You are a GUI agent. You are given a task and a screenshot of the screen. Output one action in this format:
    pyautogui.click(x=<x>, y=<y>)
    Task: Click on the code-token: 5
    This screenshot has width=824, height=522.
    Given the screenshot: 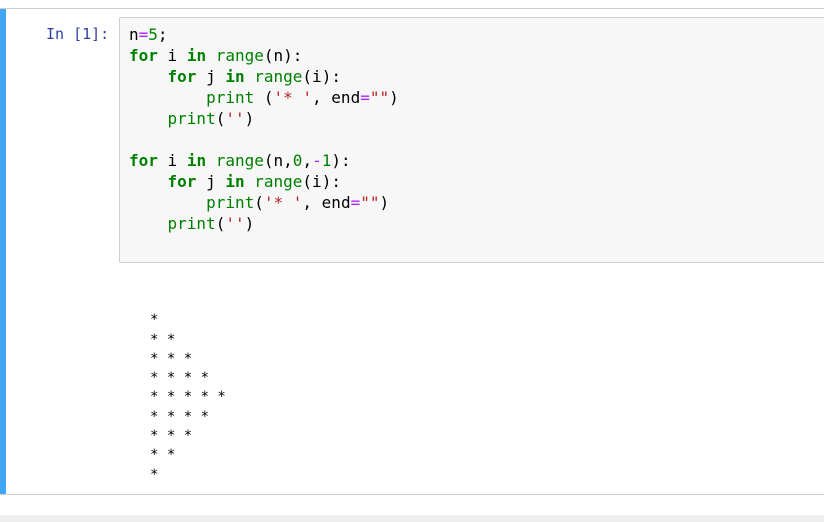 What is the action you would take?
    pyautogui.click(x=153, y=34)
    